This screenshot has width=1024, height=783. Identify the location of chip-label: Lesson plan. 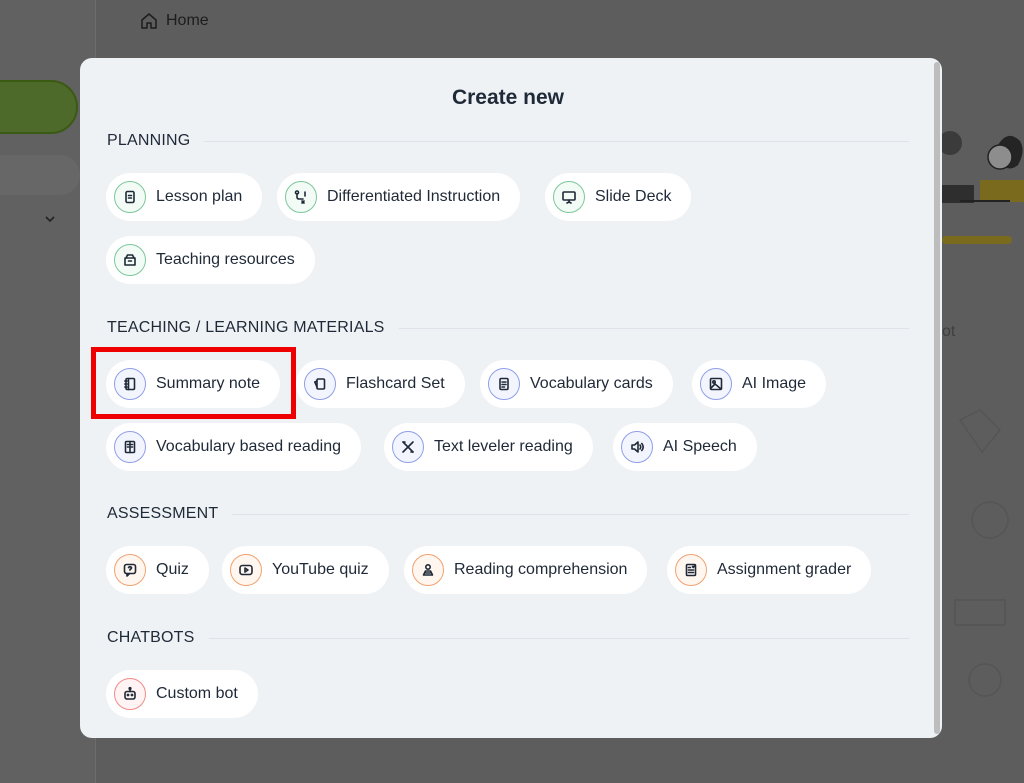
(199, 196).